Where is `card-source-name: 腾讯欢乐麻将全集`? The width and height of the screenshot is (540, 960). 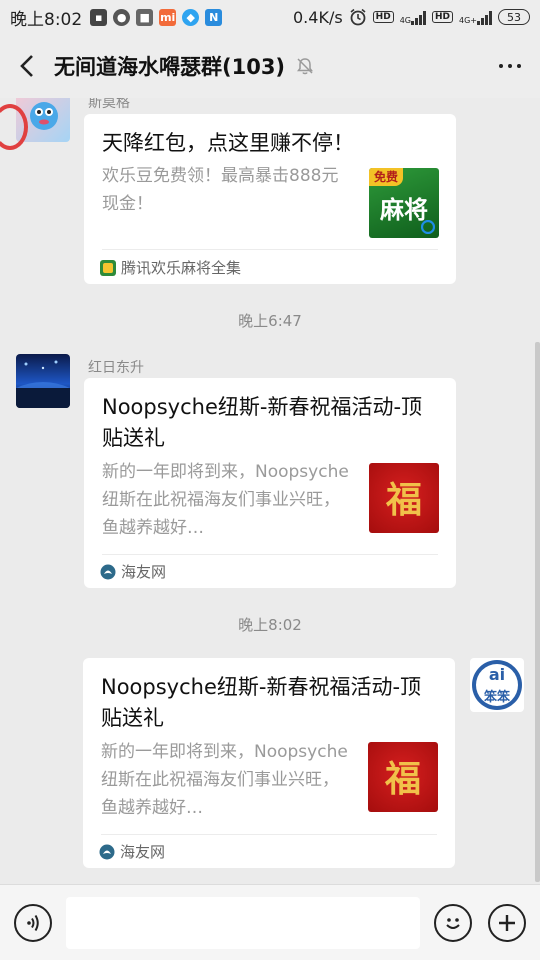 card-source-name: 腾讯欢乐麻将全集 is located at coordinates (181, 268).